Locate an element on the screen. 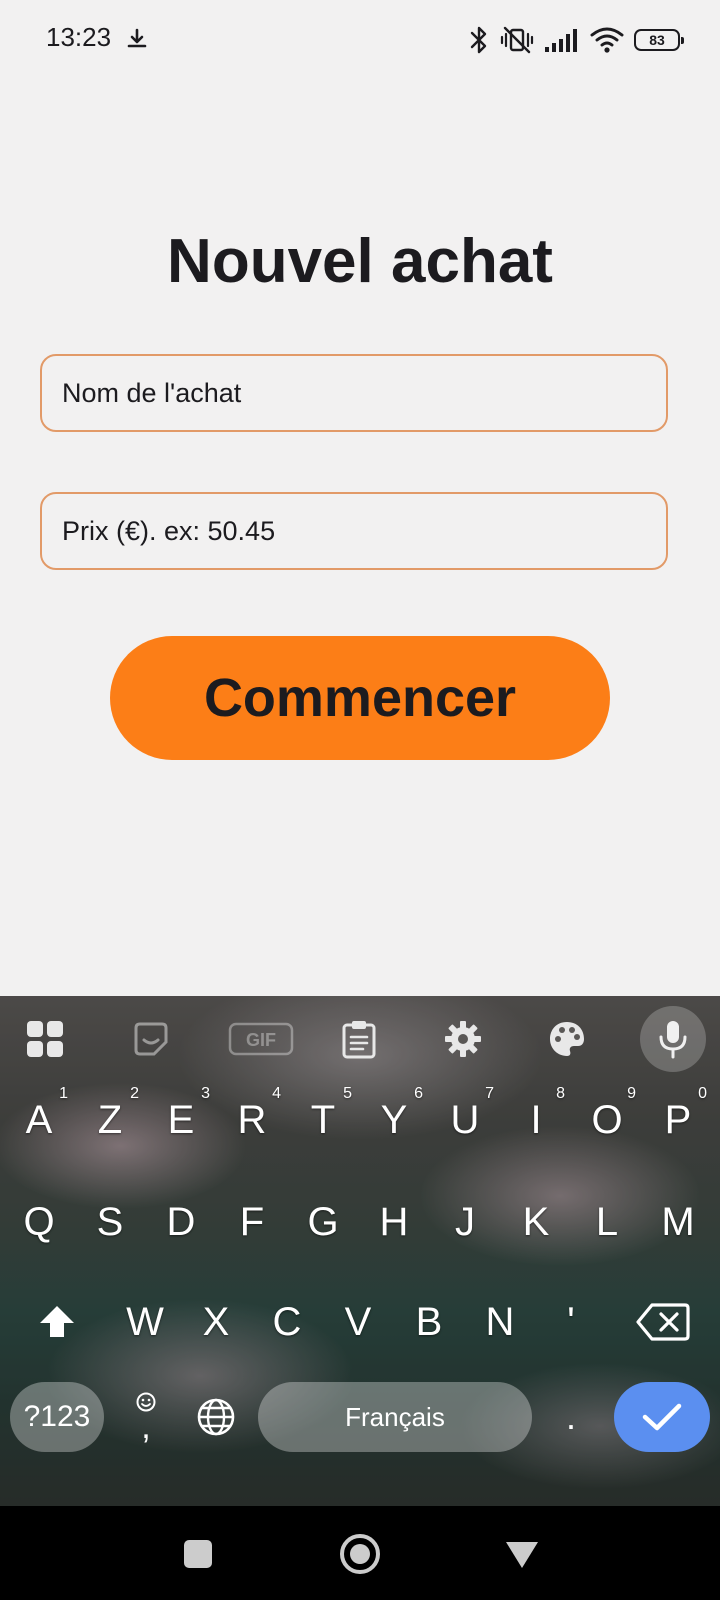 This screenshot has width=720, height=1600. home-circle-icon is located at coordinates (360, 1554).